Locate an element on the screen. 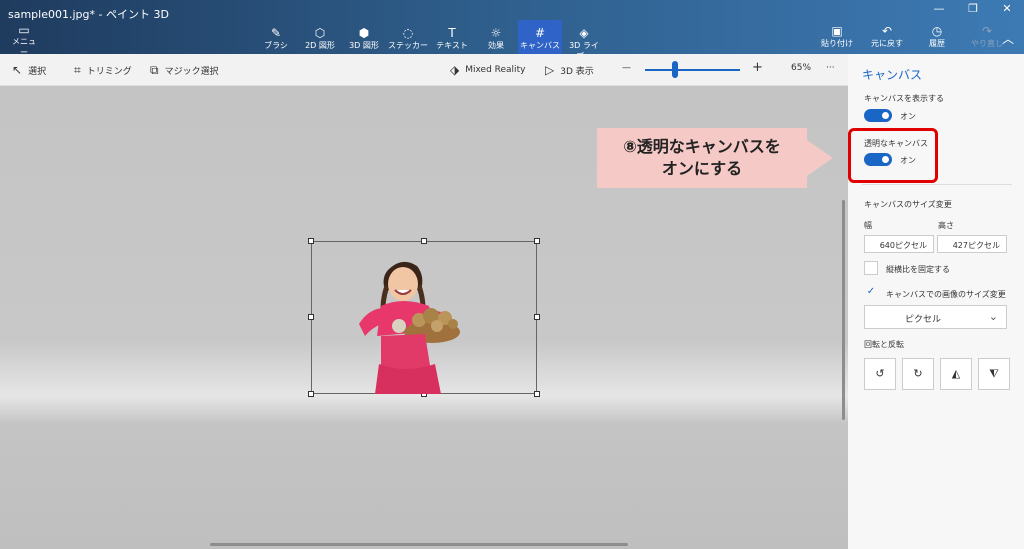 Image resolution: width=1024 pixels, height=549 pixels. tool-2d-shapes: ⬡ 2D 図形 is located at coordinates (320, 37).